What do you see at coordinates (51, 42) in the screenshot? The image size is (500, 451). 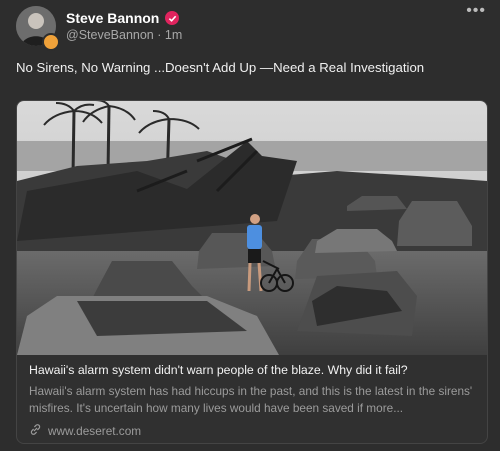 I see `avatar-badge` at bounding box center [51, 42].